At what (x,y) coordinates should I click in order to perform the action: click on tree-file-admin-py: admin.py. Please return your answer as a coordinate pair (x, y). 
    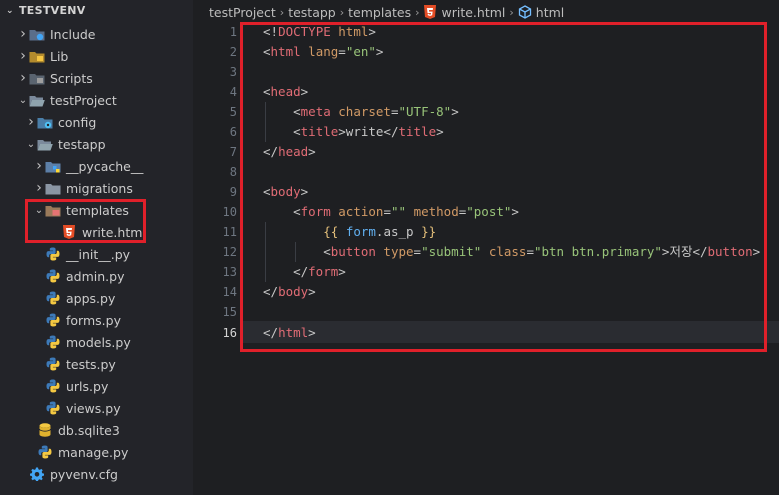
    Looking at the image, I should click on (96, 276).